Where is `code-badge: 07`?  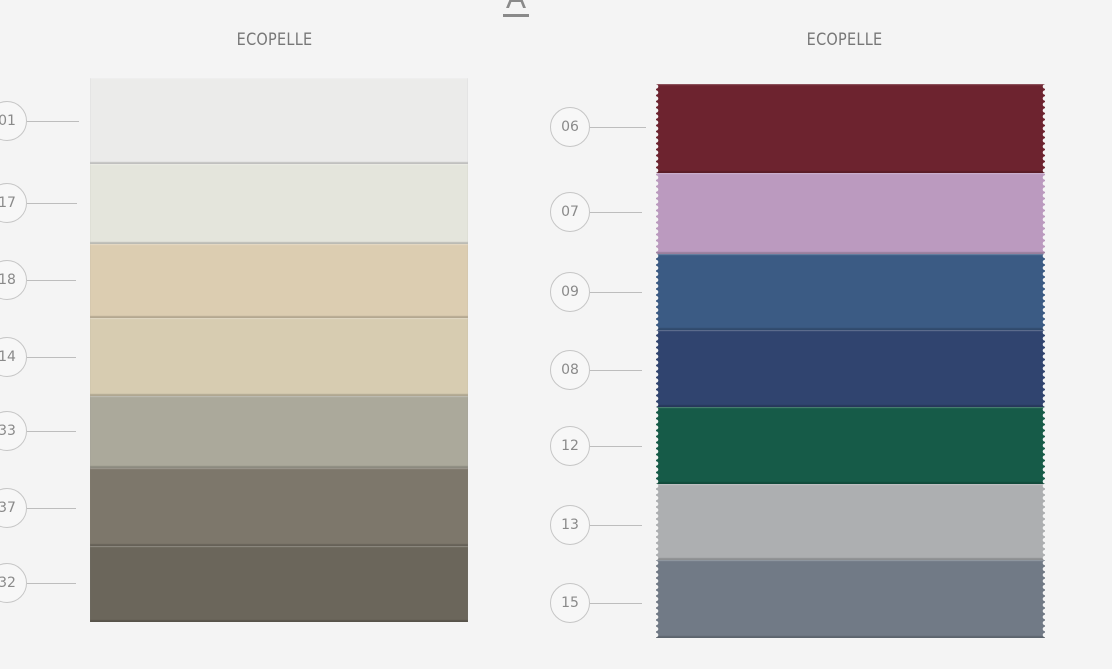 code-badge: 07 is located at coordinates (570, 212).